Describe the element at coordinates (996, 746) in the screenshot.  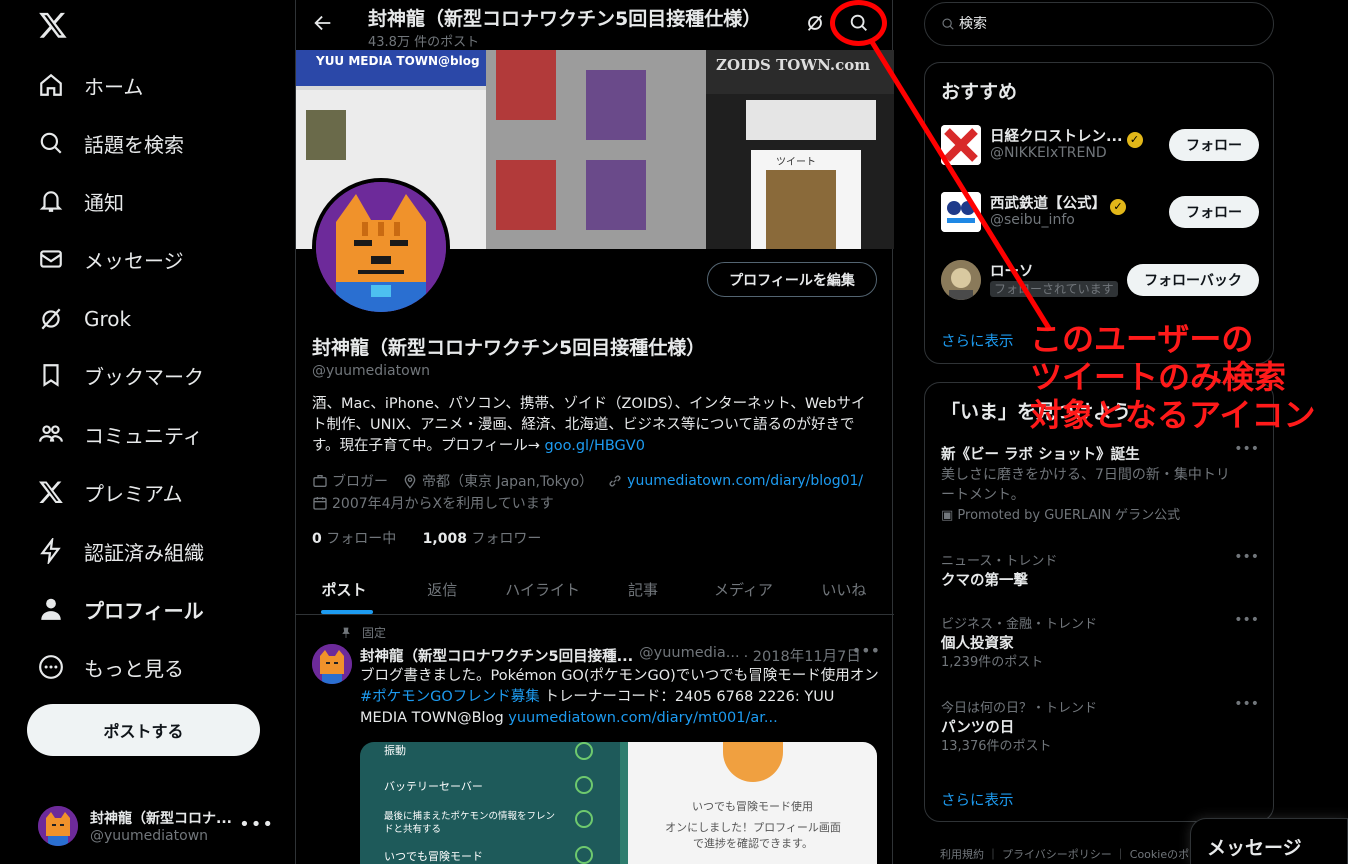
I see `trend-count: 13,376件のポスト` at that location.